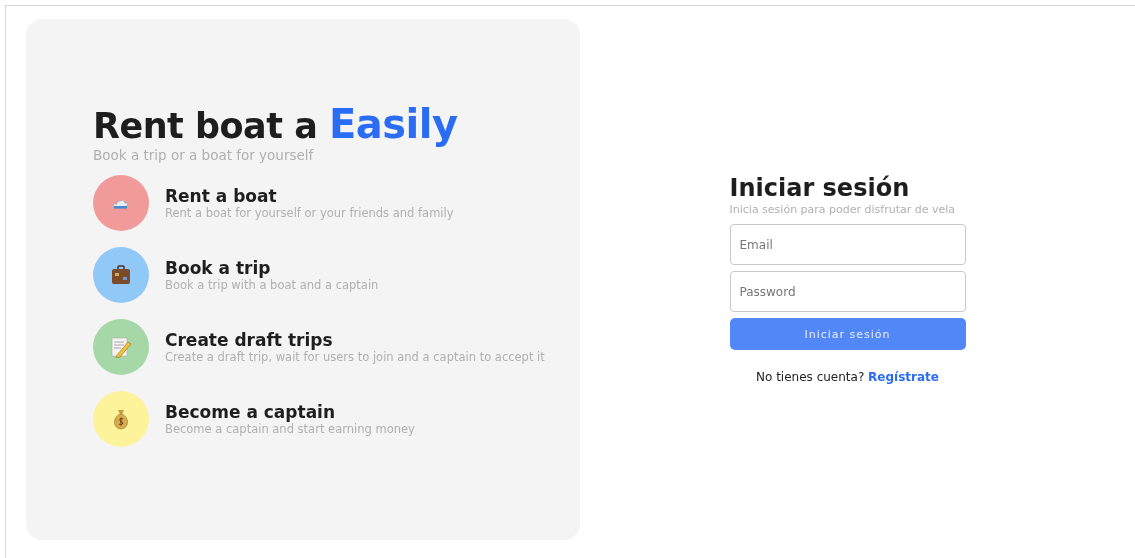 The image size is (1135, 558). What do you see at coordinates (847, 334) in the screenshot?
I see `login-button: Iniciar sesión` at bounding box center [847, 334].